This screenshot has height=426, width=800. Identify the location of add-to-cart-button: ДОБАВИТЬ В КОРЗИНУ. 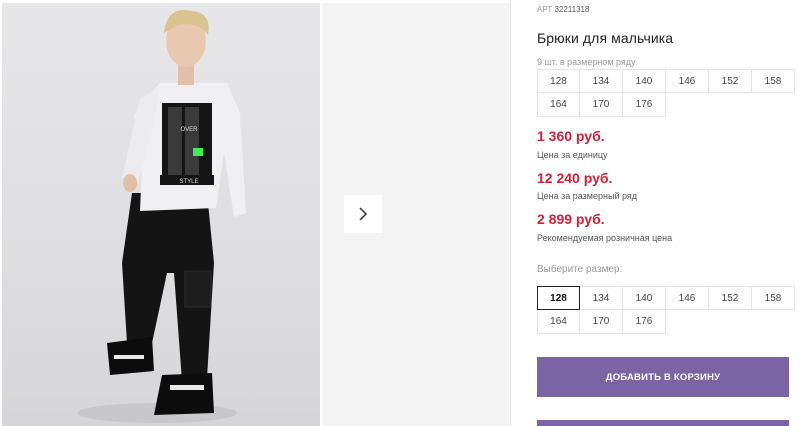
(663, 377).